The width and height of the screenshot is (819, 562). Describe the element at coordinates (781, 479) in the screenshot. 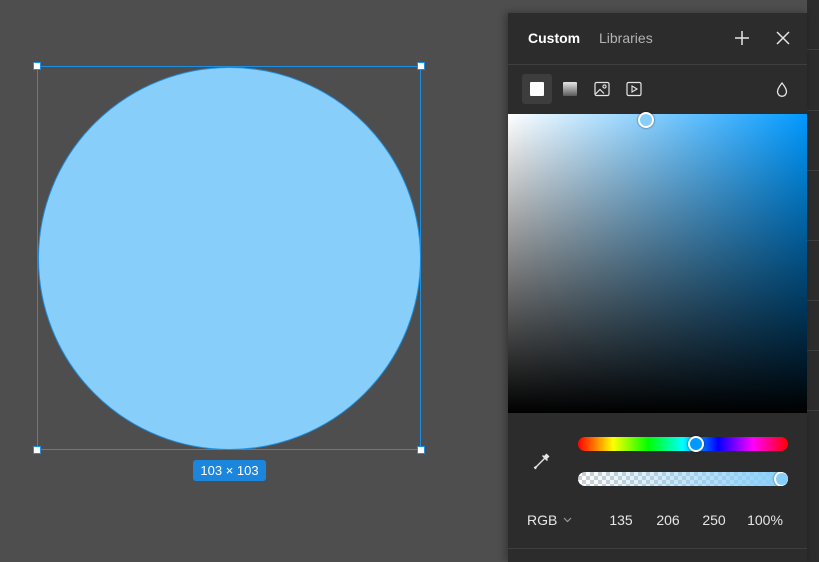

I see `opacity-knob` at that location.